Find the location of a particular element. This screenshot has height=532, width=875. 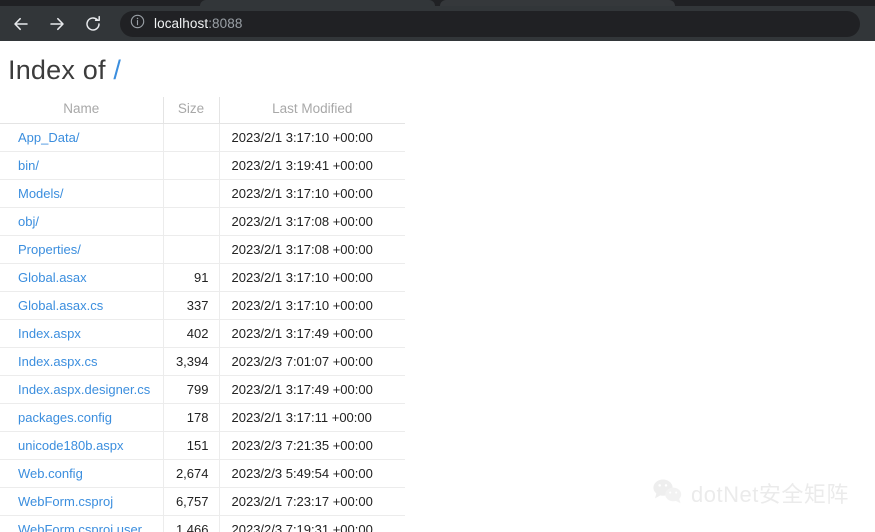

file-link: Index.aspx.designer.cs is located at coordinates (84, 389).